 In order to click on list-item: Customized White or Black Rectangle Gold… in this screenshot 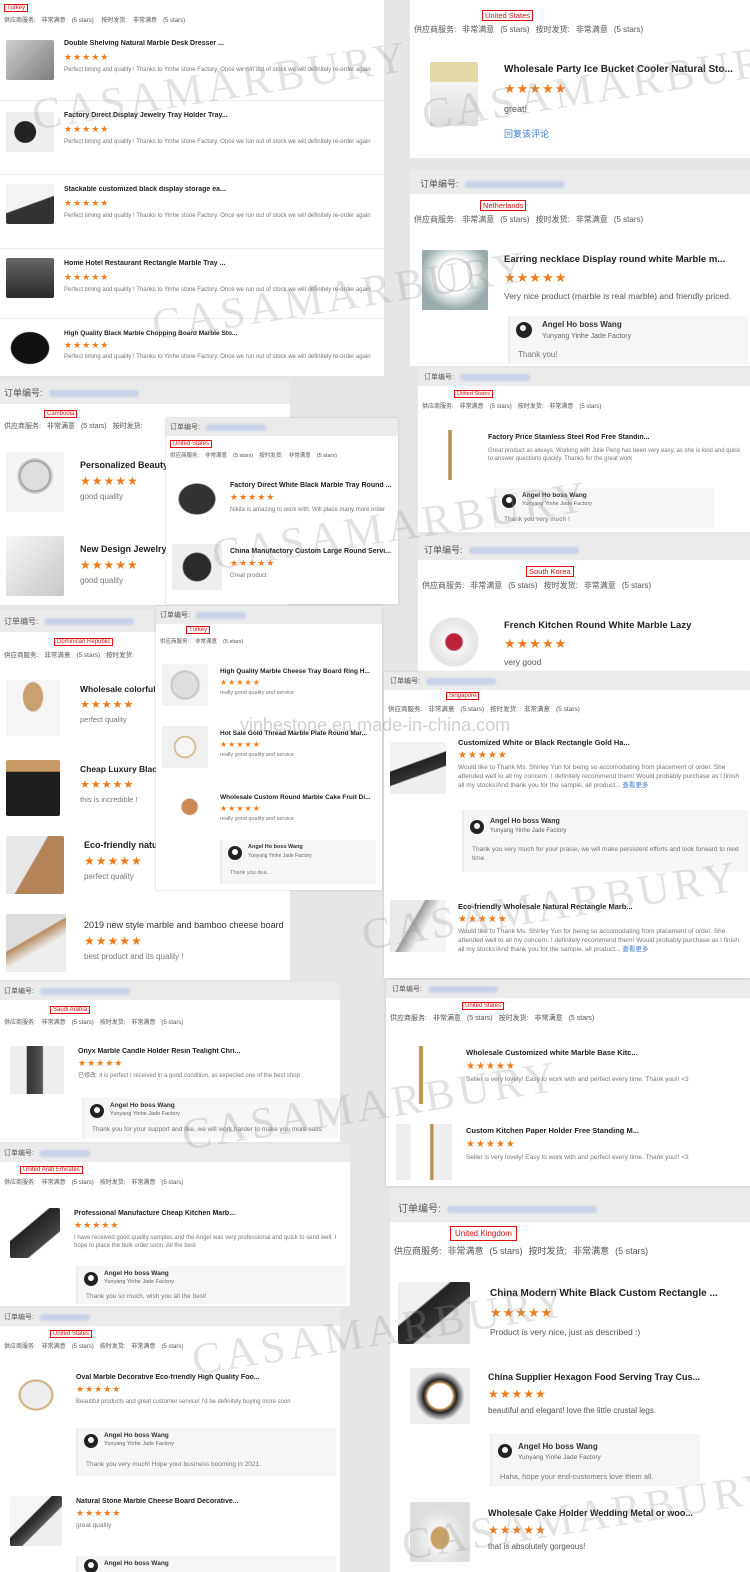, I will do `click(567, 768)`.